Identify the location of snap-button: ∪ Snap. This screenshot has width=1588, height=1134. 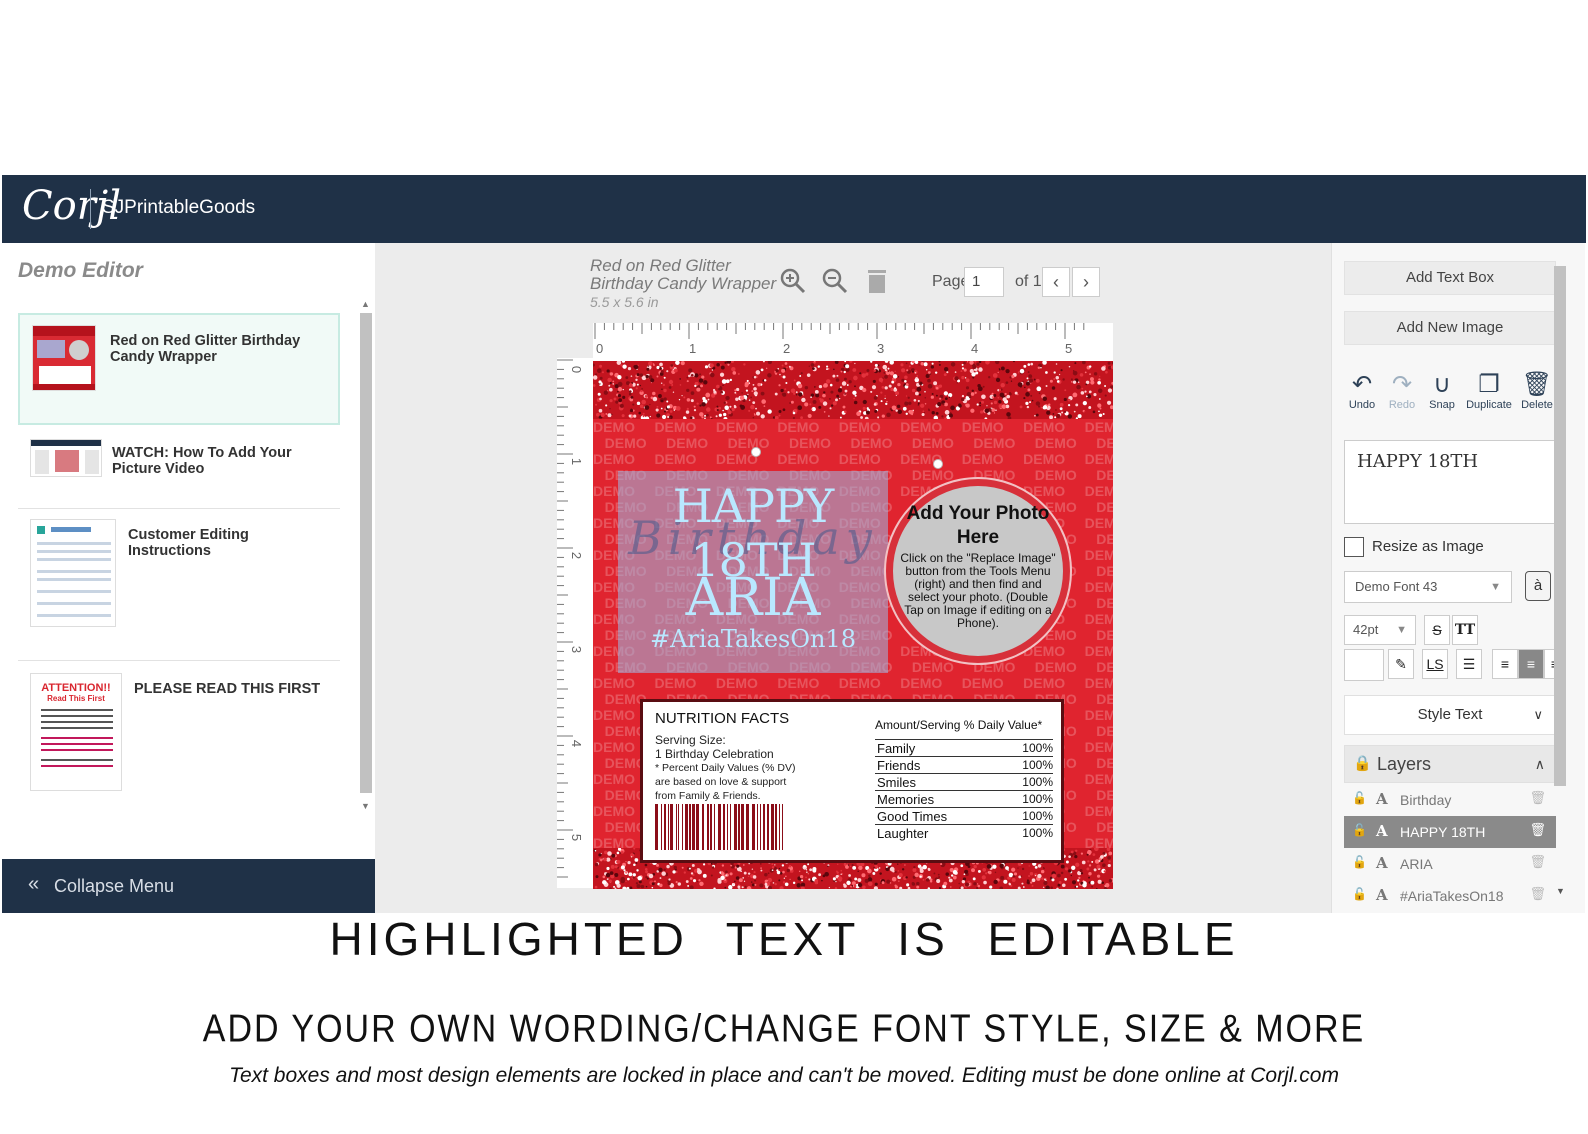
(1442, 391).